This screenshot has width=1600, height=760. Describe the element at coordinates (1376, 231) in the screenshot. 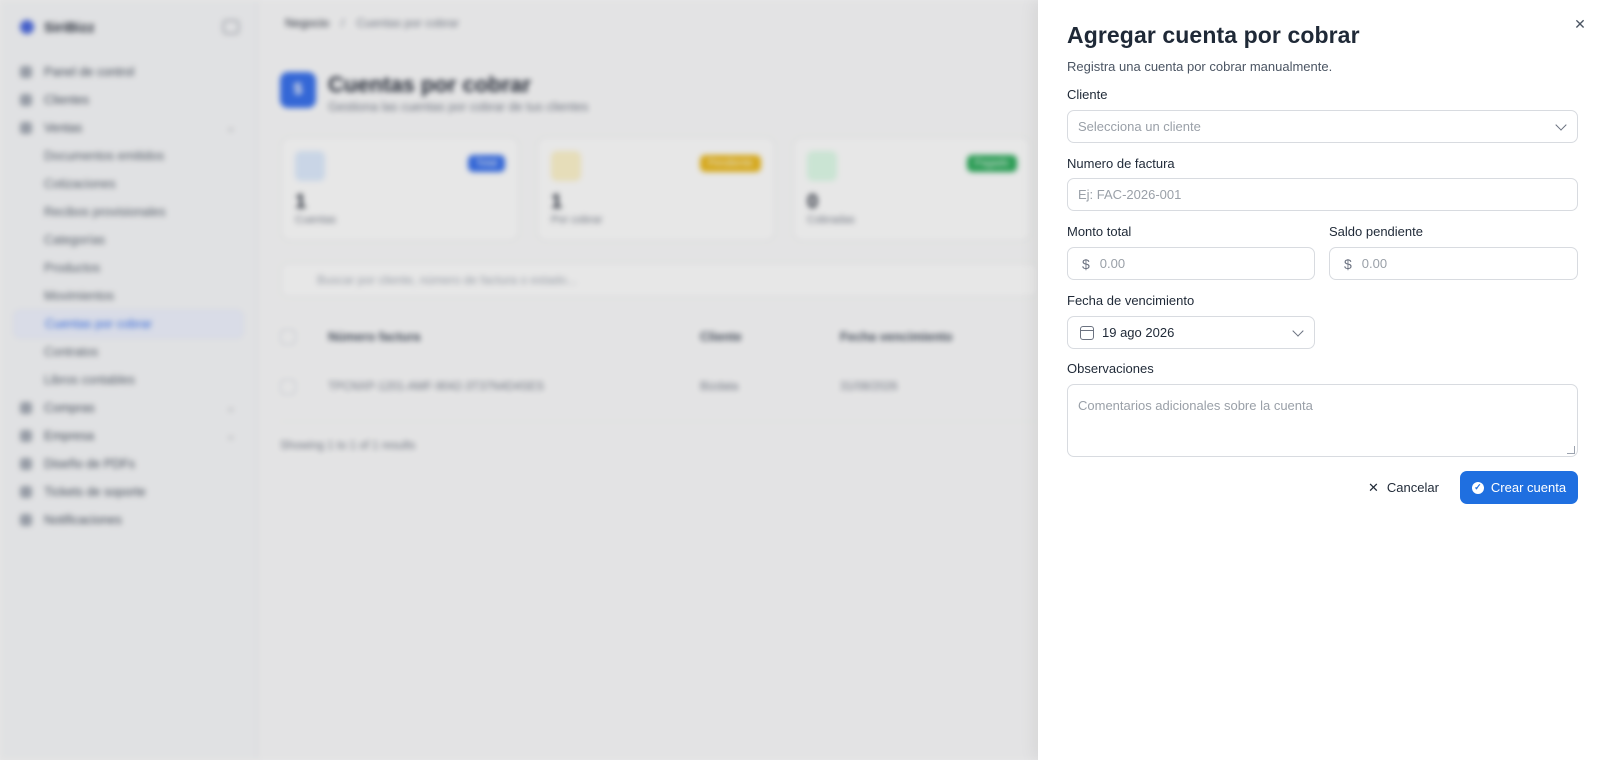

I see `balance-label: Saldo pendiente` at that location.